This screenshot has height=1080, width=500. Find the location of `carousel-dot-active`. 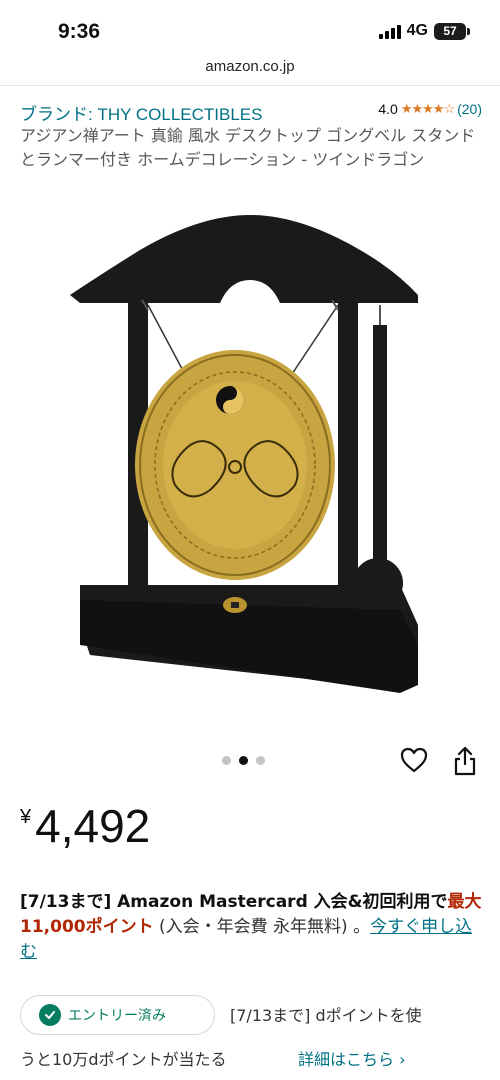

carousel-dot-active is located at coordinates (243, 760).